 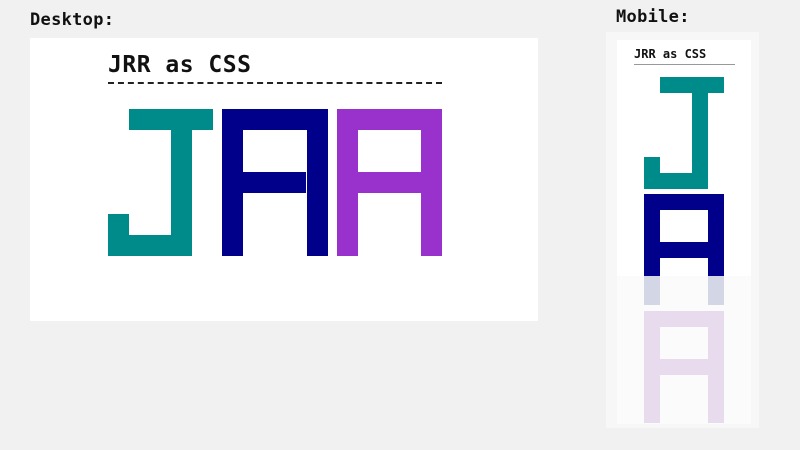 I want to click on mobile-screen, so click(x=684, y=158).